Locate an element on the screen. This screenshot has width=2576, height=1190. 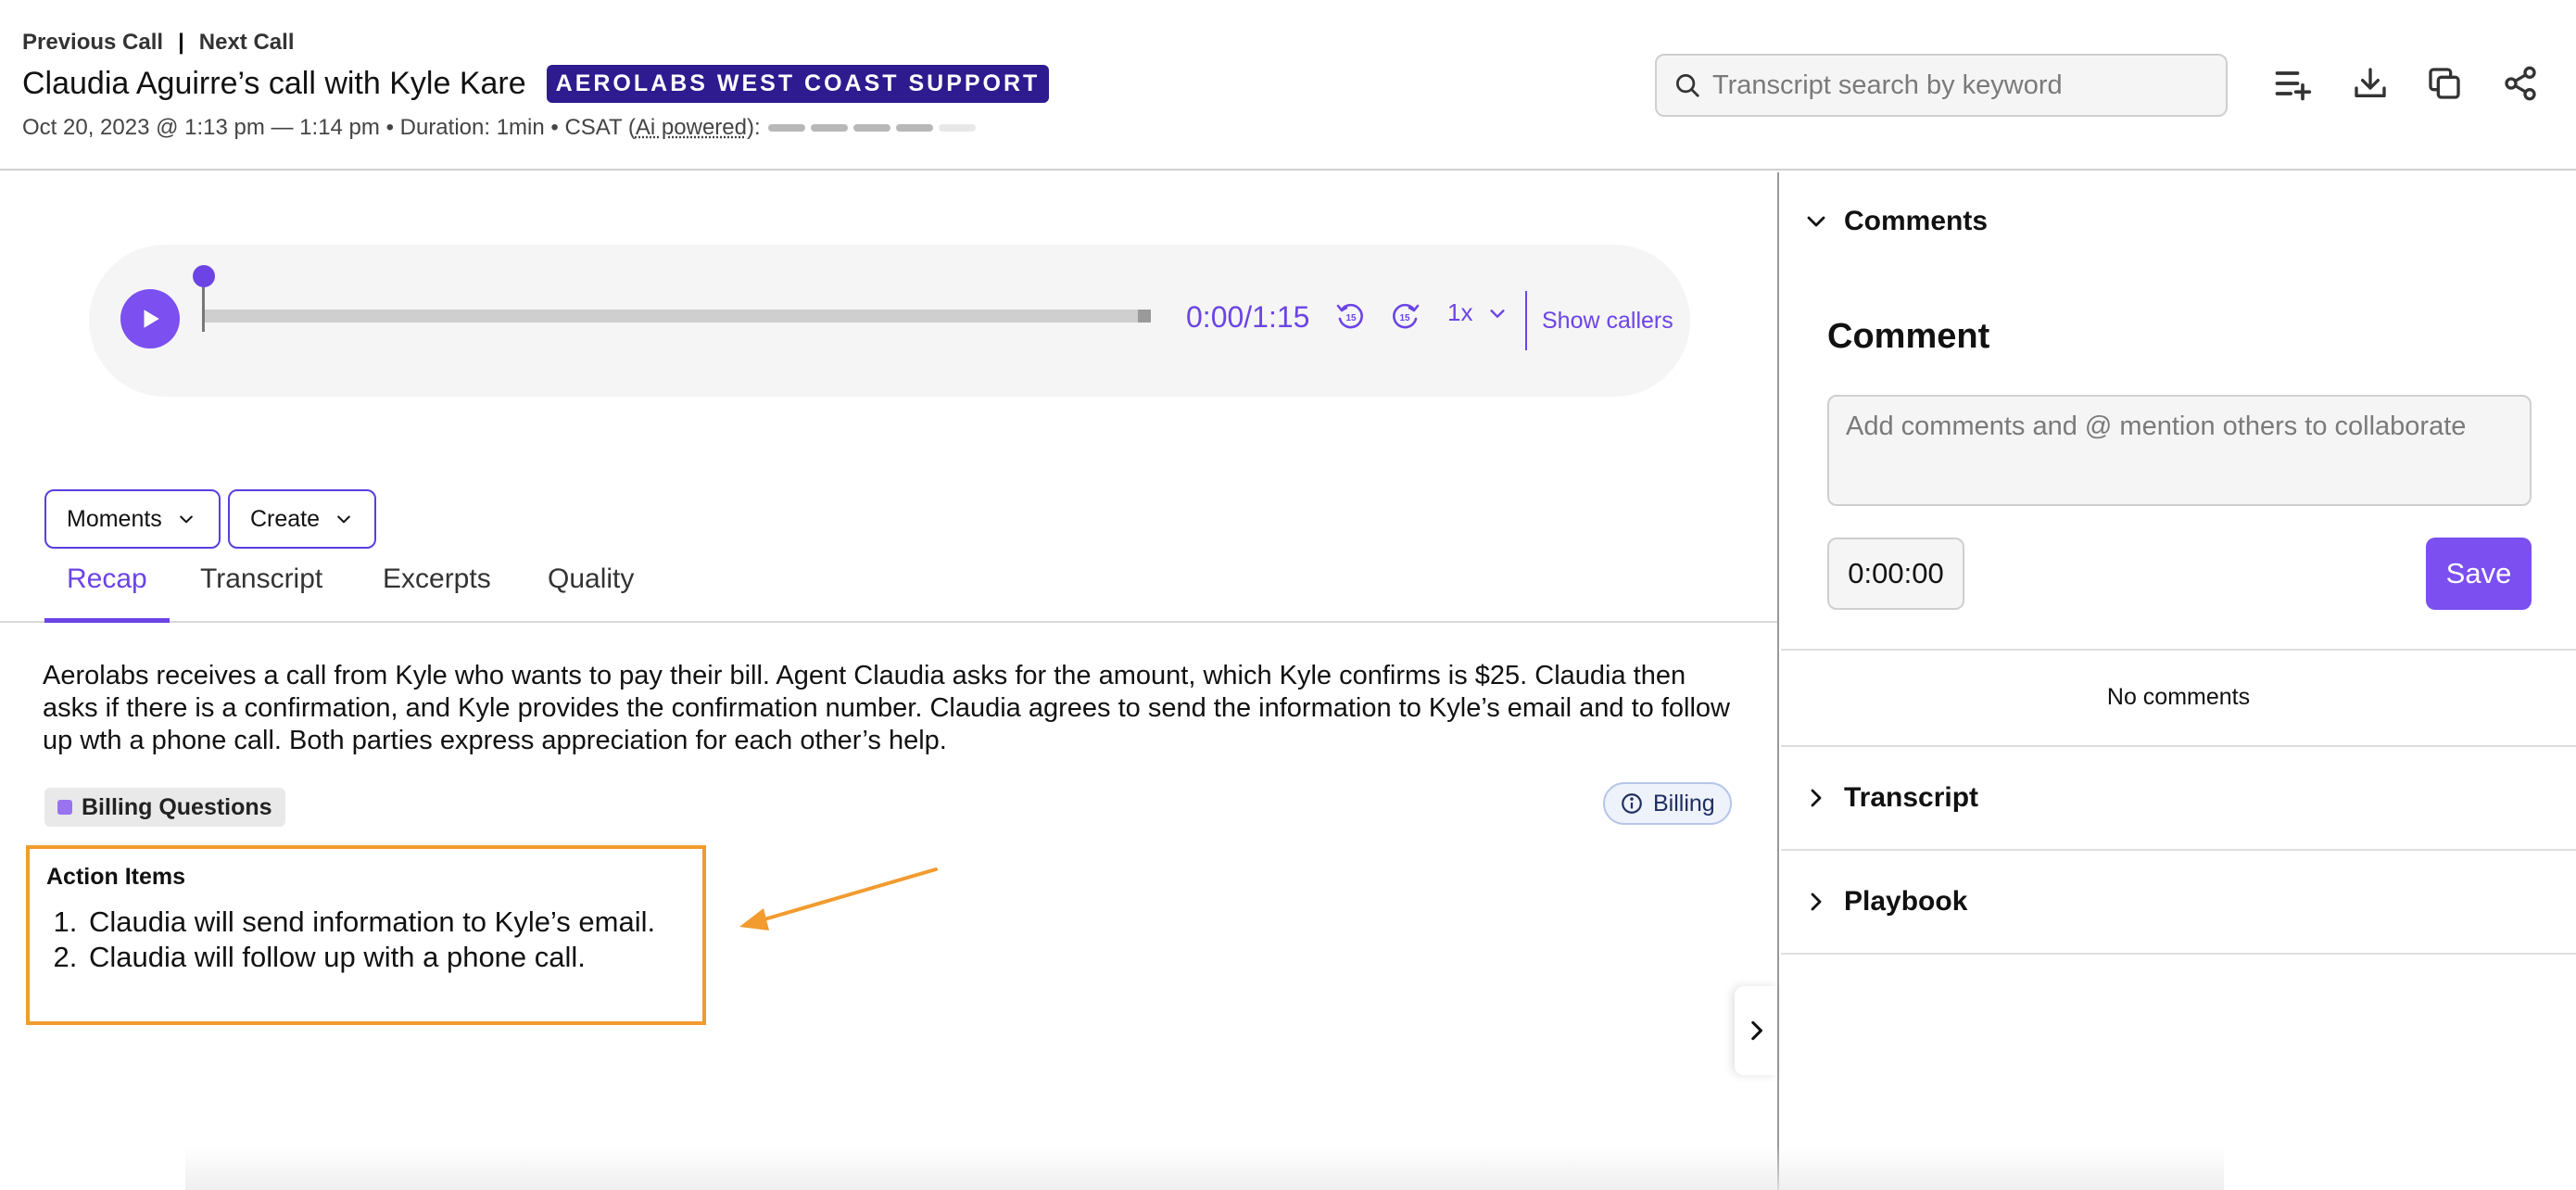
playhead-handle is located at coordinates (204, 276).